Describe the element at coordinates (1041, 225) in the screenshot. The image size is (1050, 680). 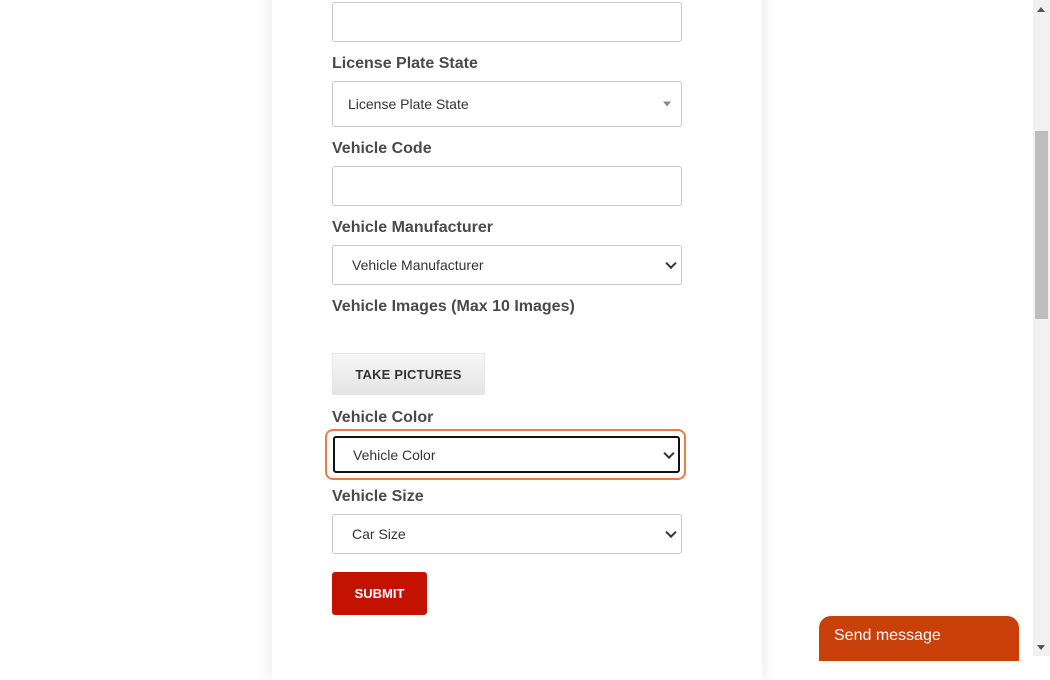
I see `scrollbar-thumb` at that location.